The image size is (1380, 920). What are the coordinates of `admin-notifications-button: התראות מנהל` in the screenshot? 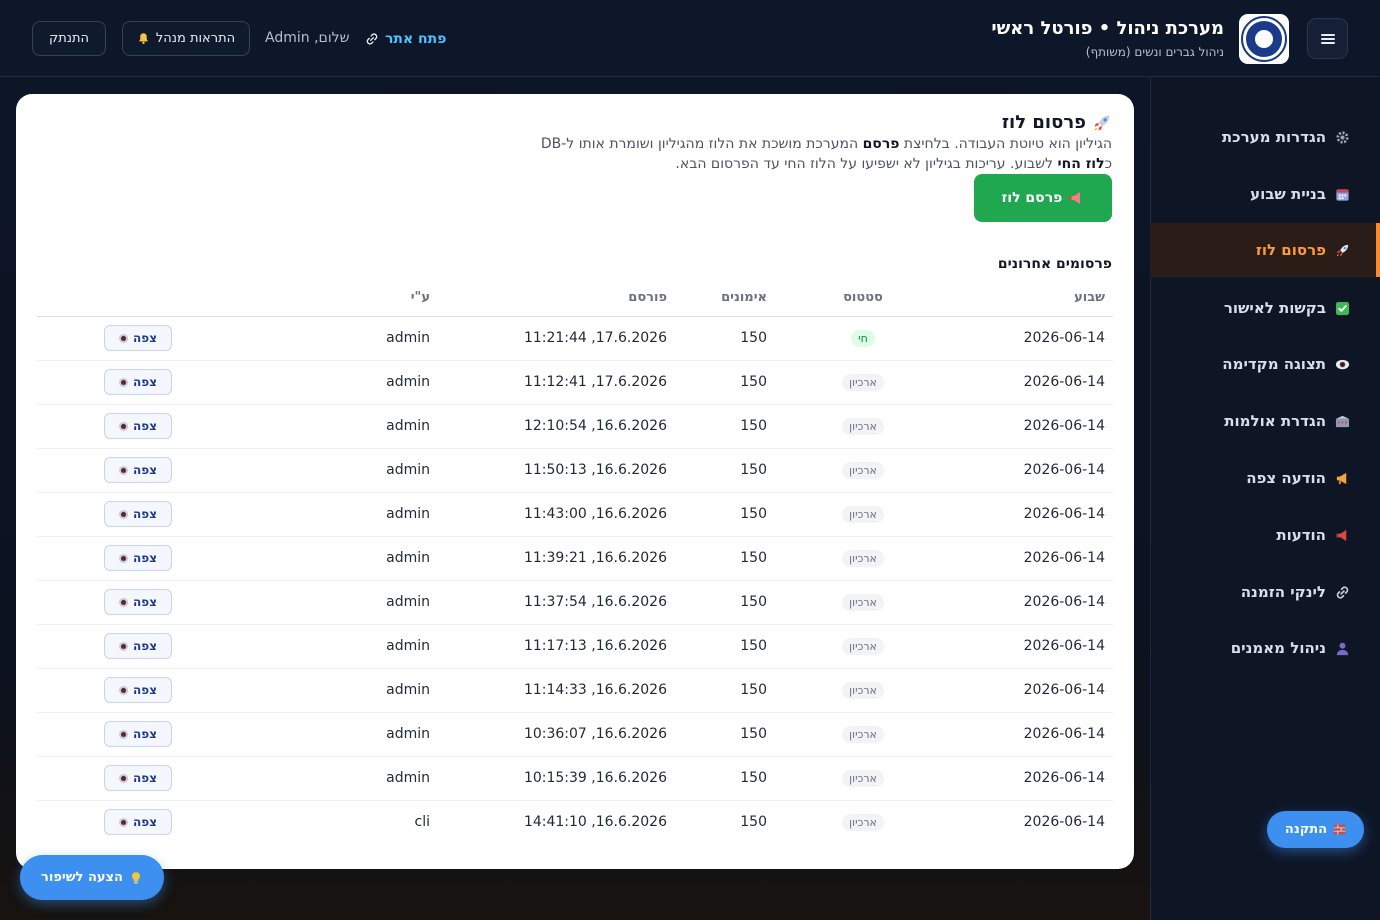 It's located at (186, 38).